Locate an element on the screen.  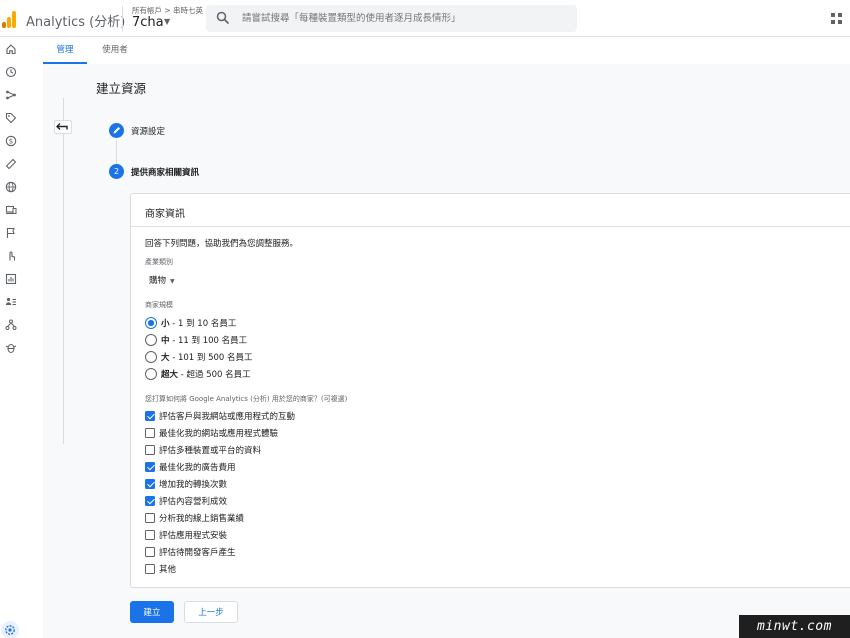
gear-icon is located at coordinates (11, 629).